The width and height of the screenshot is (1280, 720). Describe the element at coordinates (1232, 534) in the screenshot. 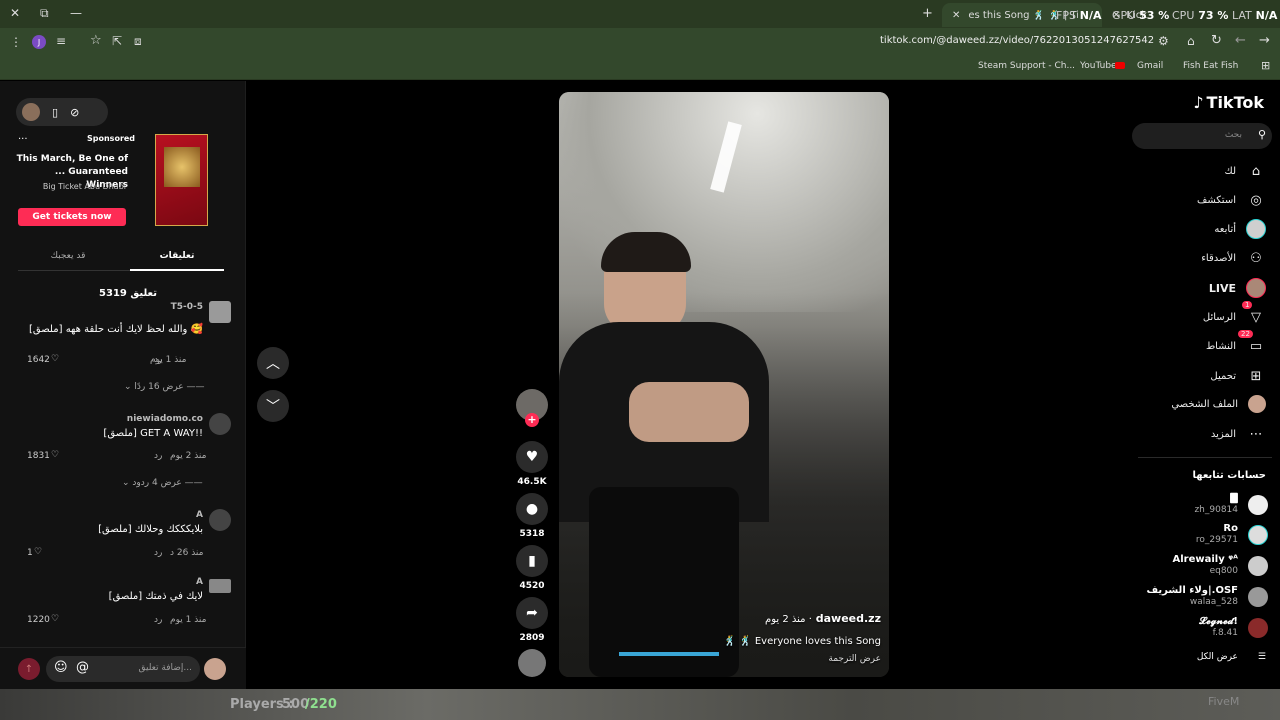

I see `following-account: Ro ro_29571` at that location.